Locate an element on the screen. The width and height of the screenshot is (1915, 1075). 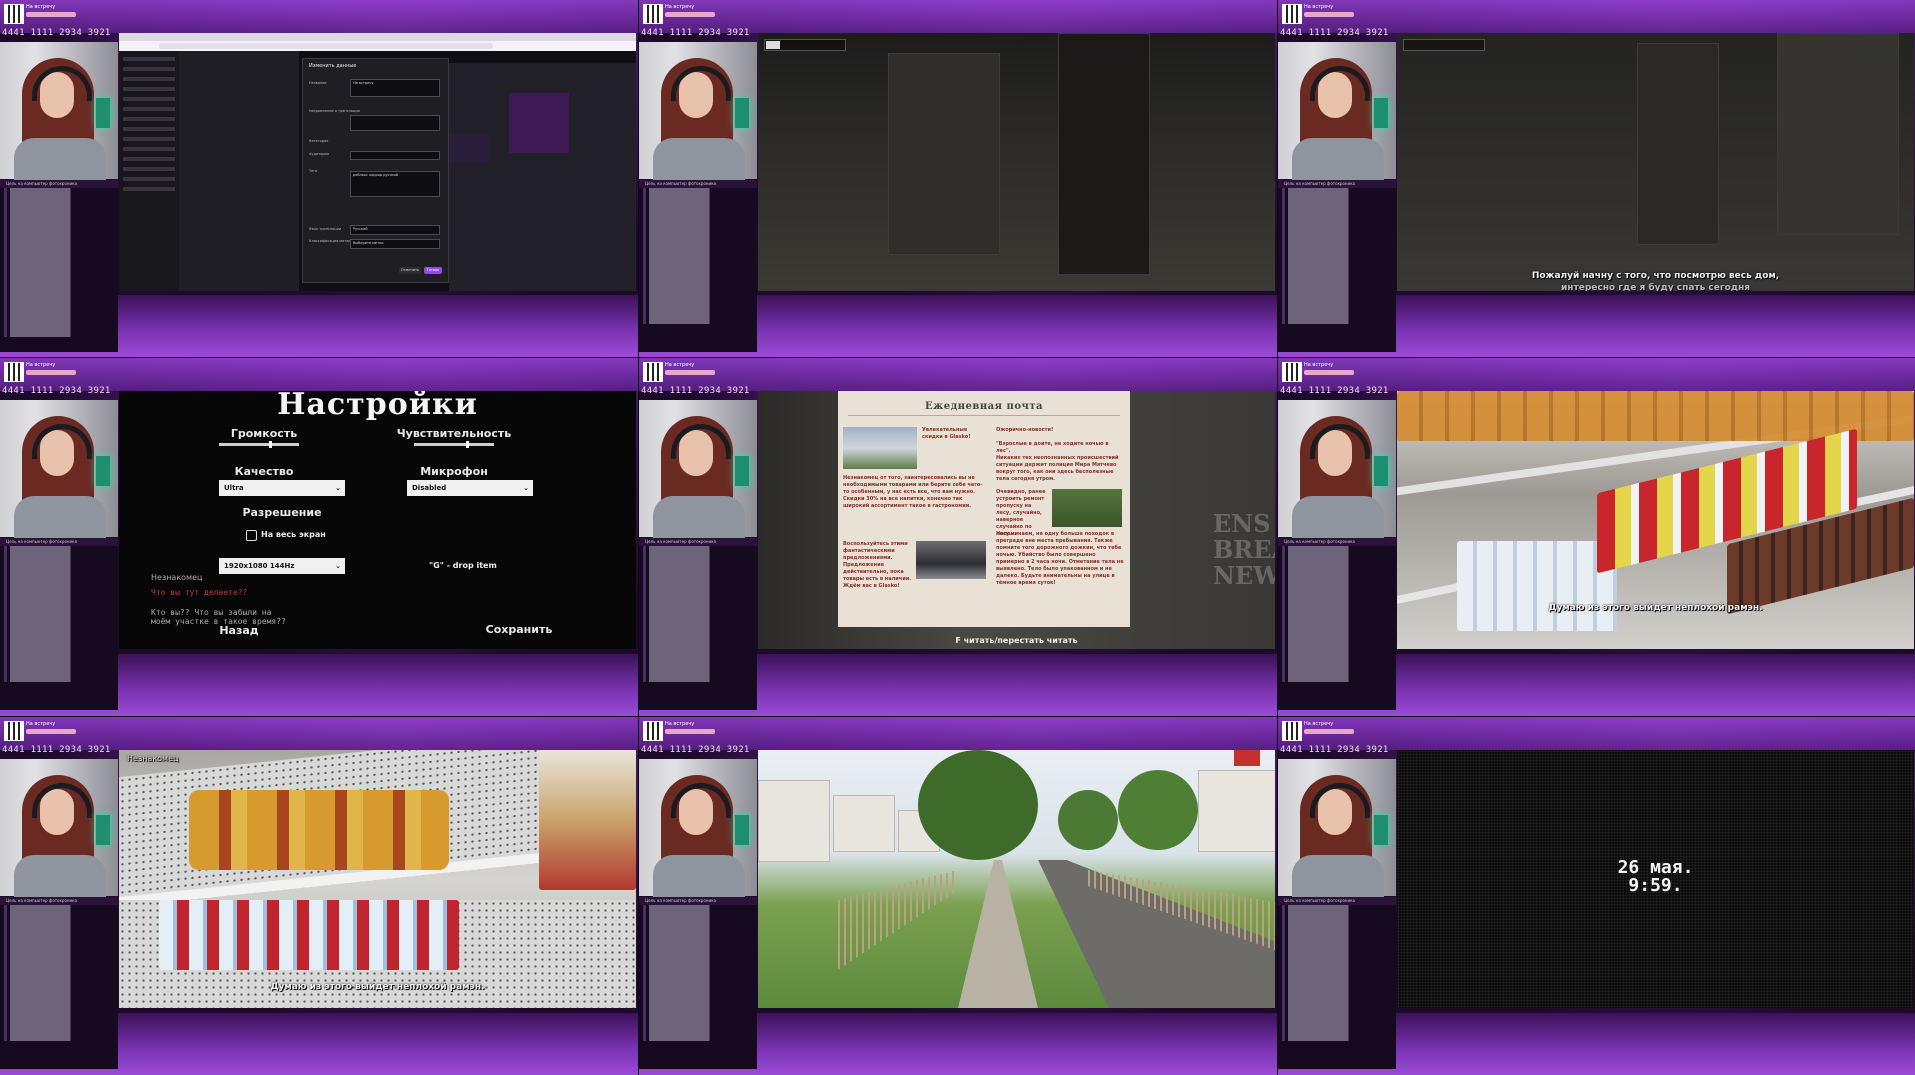
done-button: Готово is located at coordinates (433, 270).